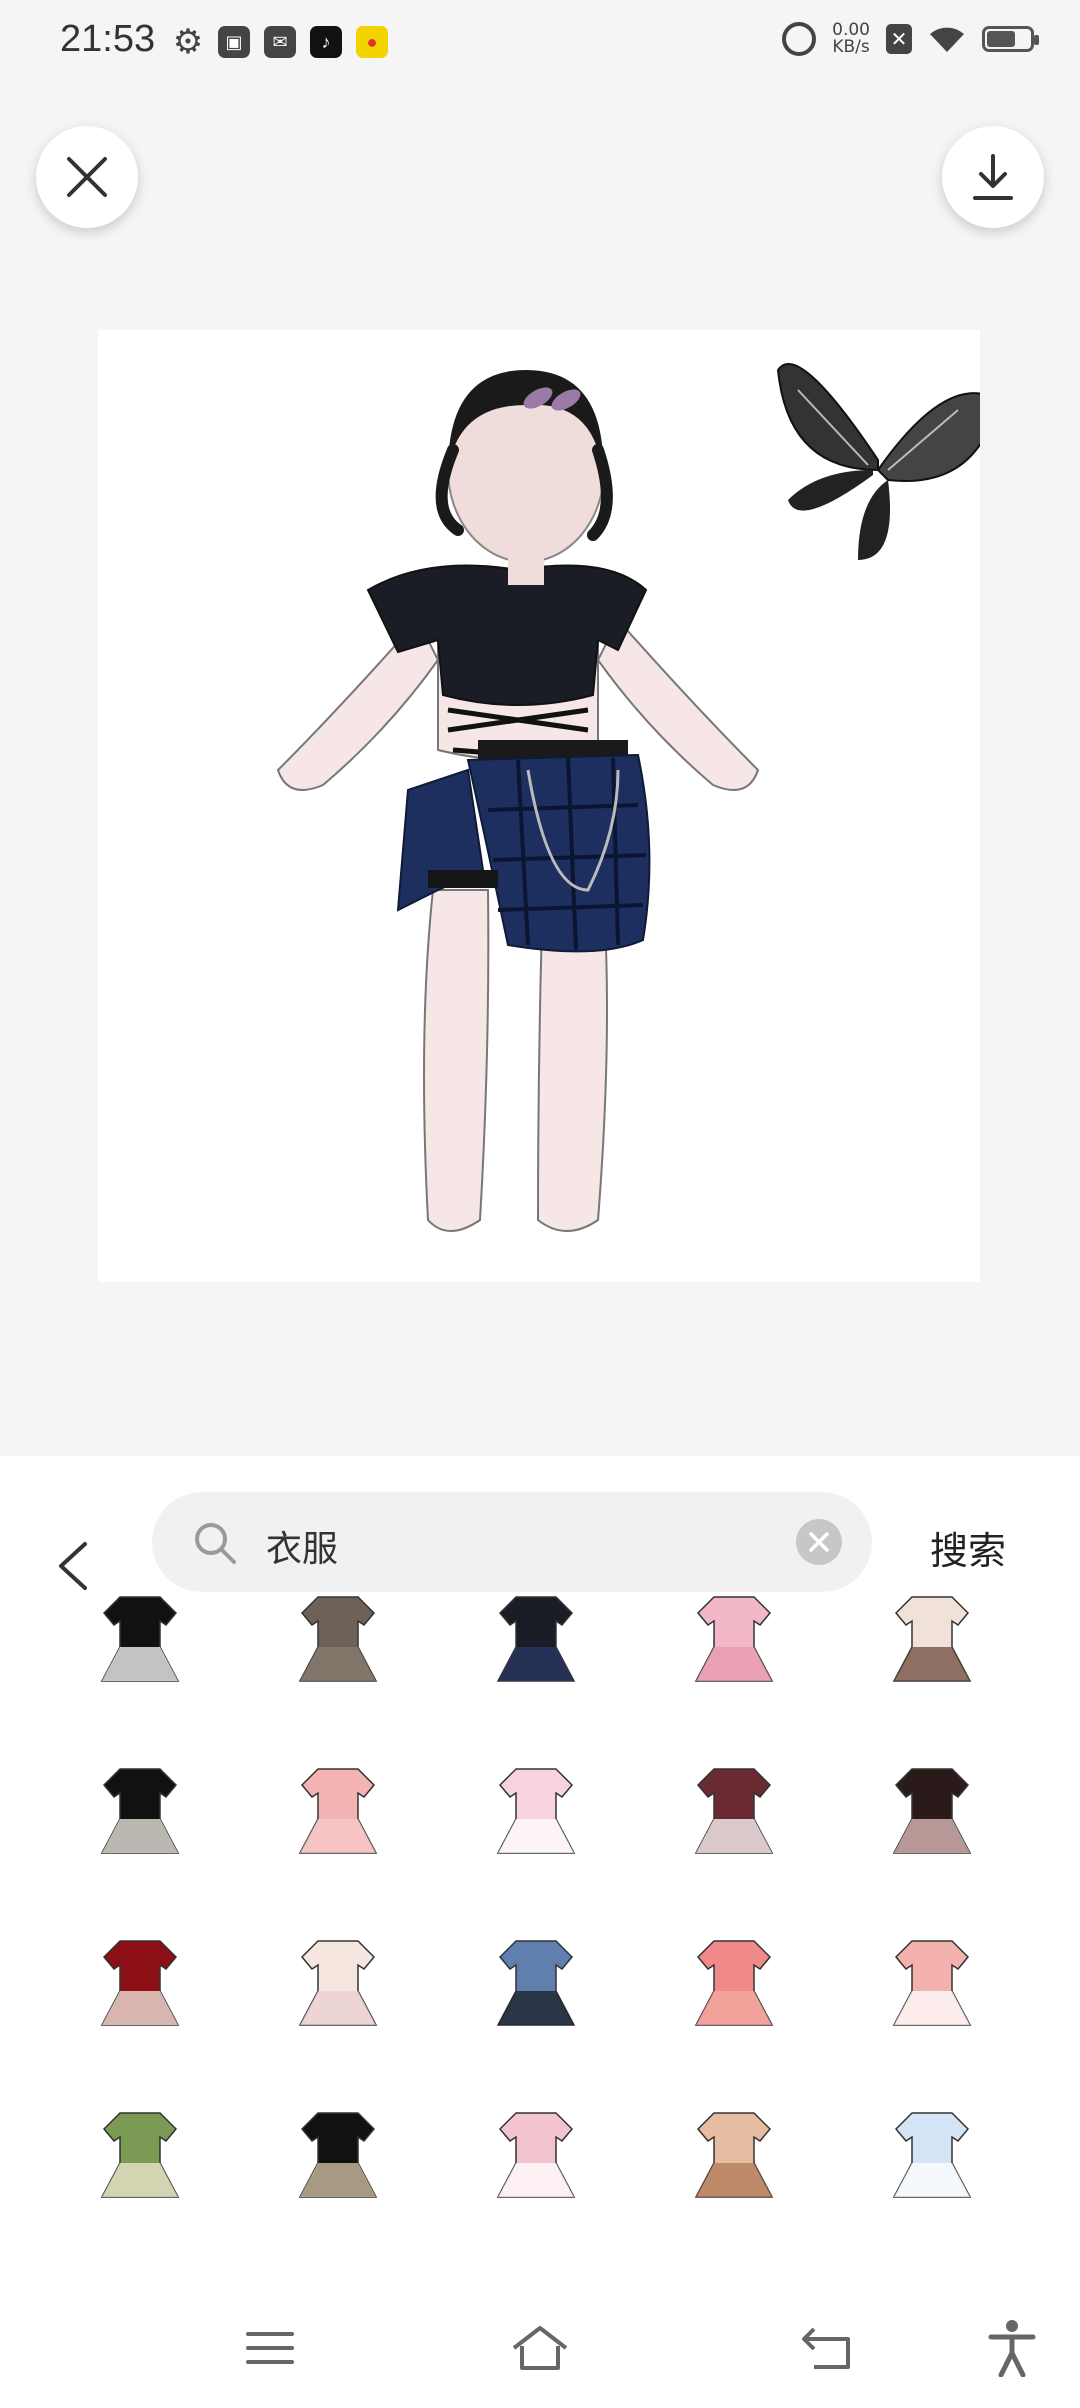 This screenshot has height=2408, width=1080. What do you see at coordinates (1010, 39) in the screenshot?
I see `battery-icon` at bounding box center [1010, 39].